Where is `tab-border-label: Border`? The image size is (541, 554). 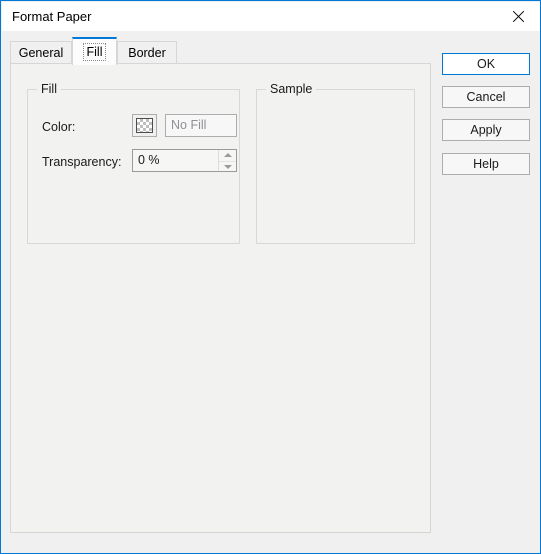
tab-border-label: Border is located at coordinates (147, 52).